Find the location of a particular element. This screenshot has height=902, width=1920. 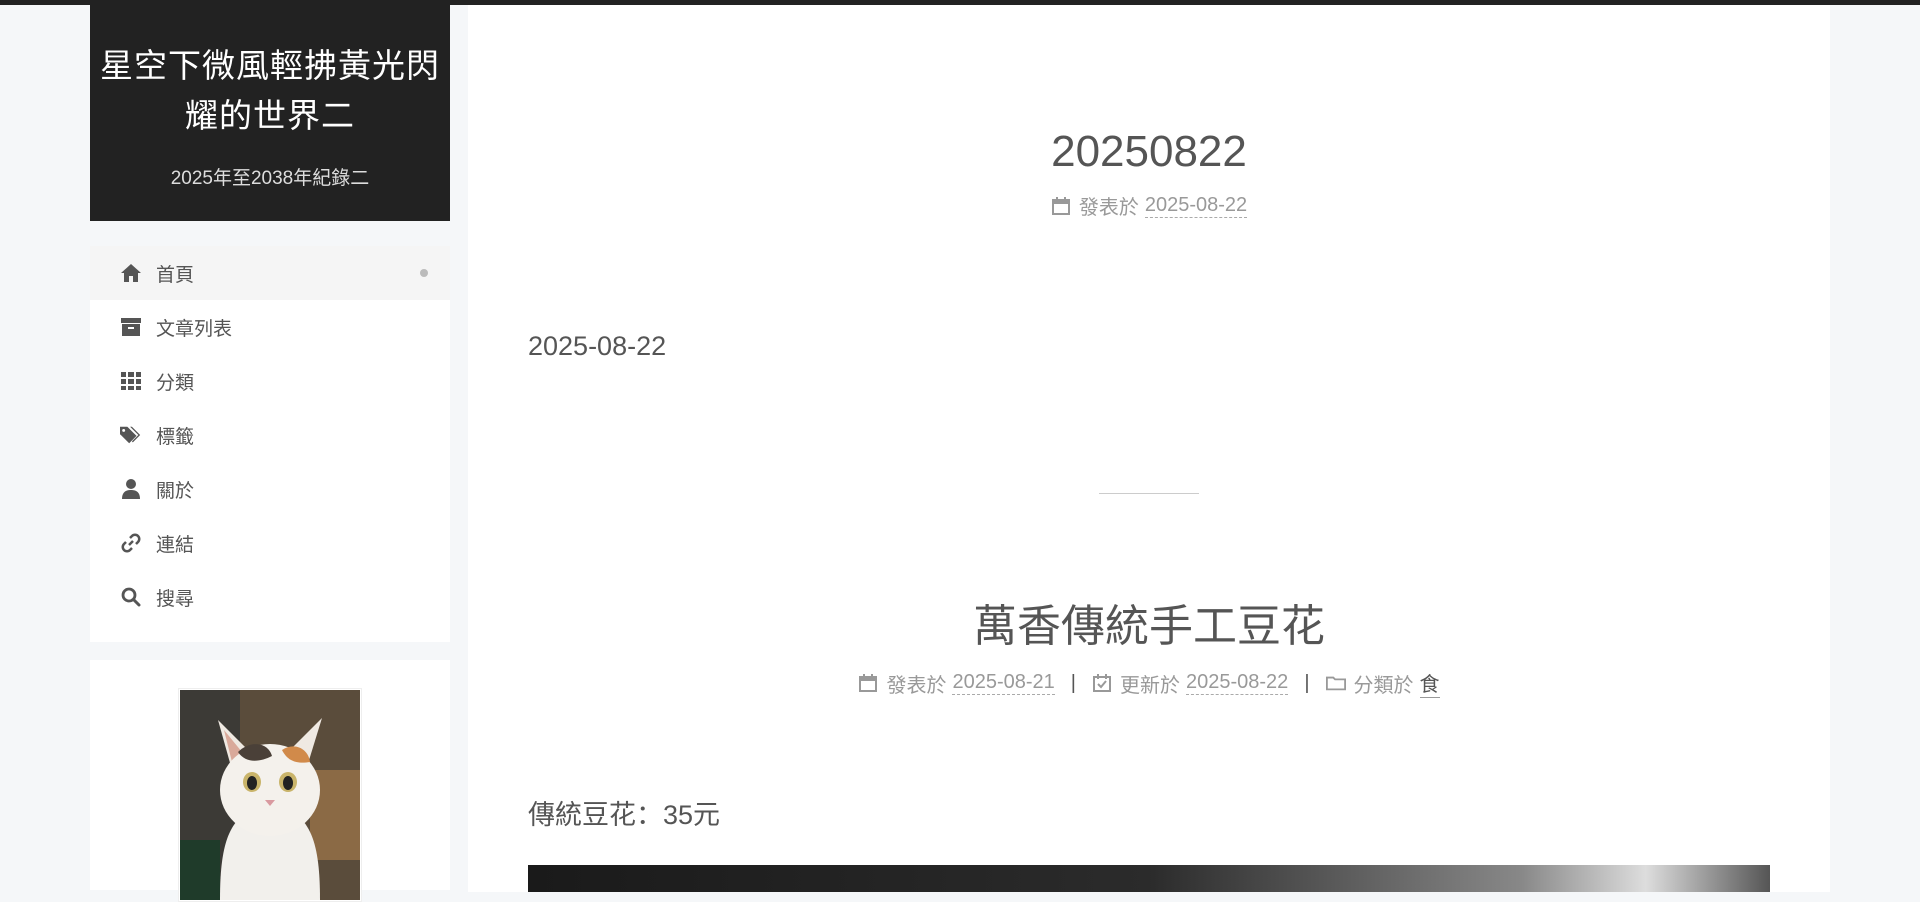

menu-item-archives: 文章列表 is located at coordinates (270, 327).